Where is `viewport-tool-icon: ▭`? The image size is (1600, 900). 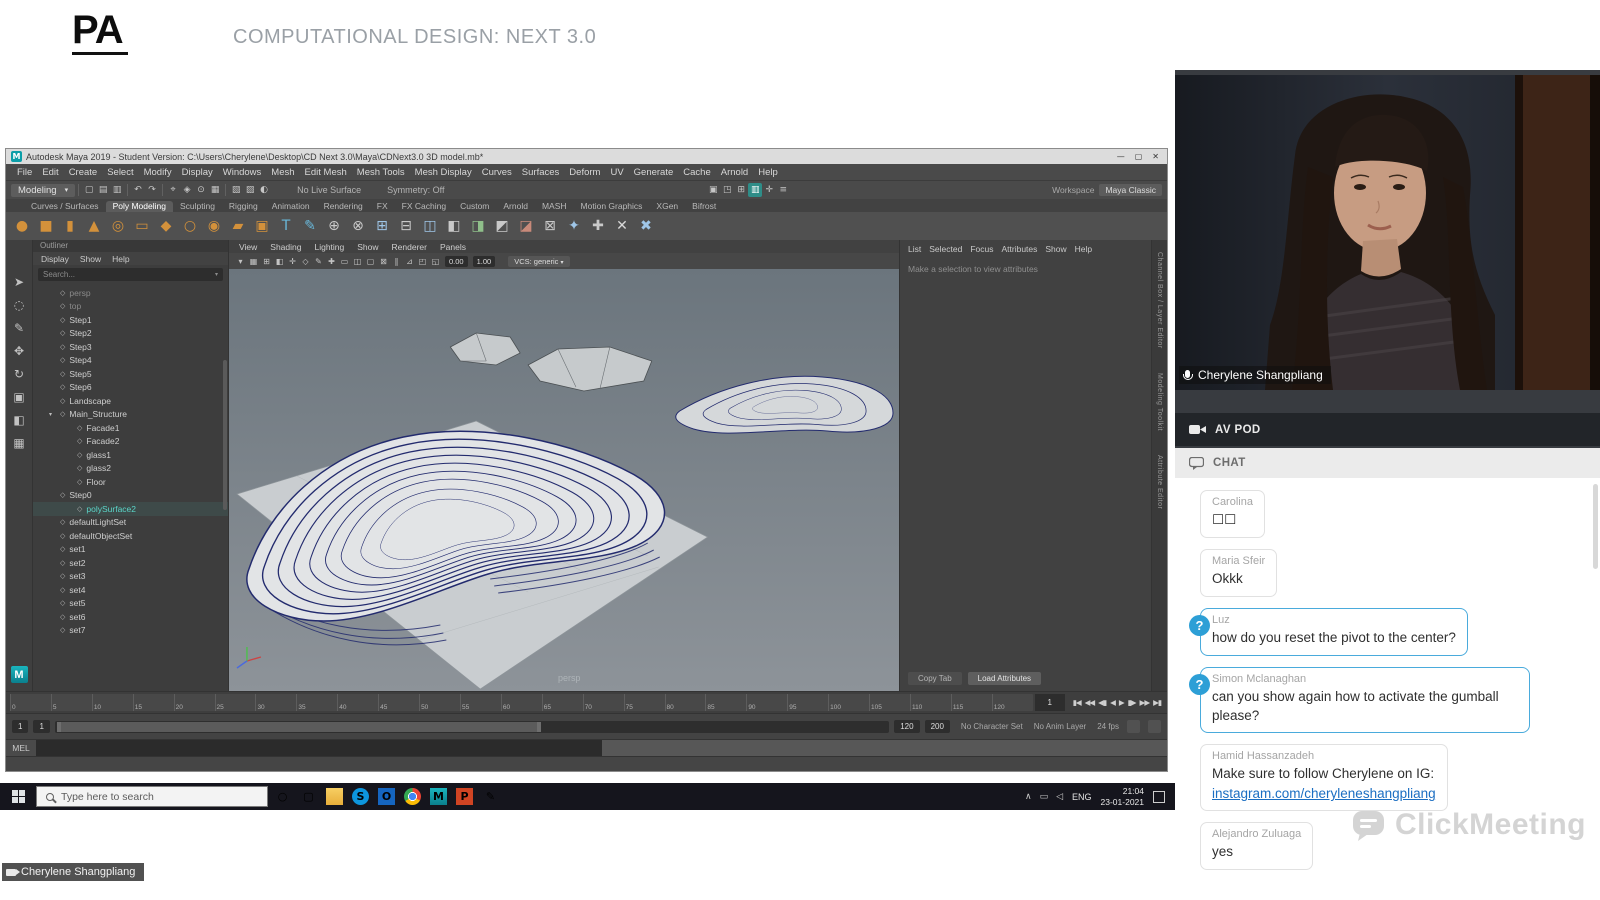 viewport-tool-icon: ▭ is located at coordinates (344, 261).